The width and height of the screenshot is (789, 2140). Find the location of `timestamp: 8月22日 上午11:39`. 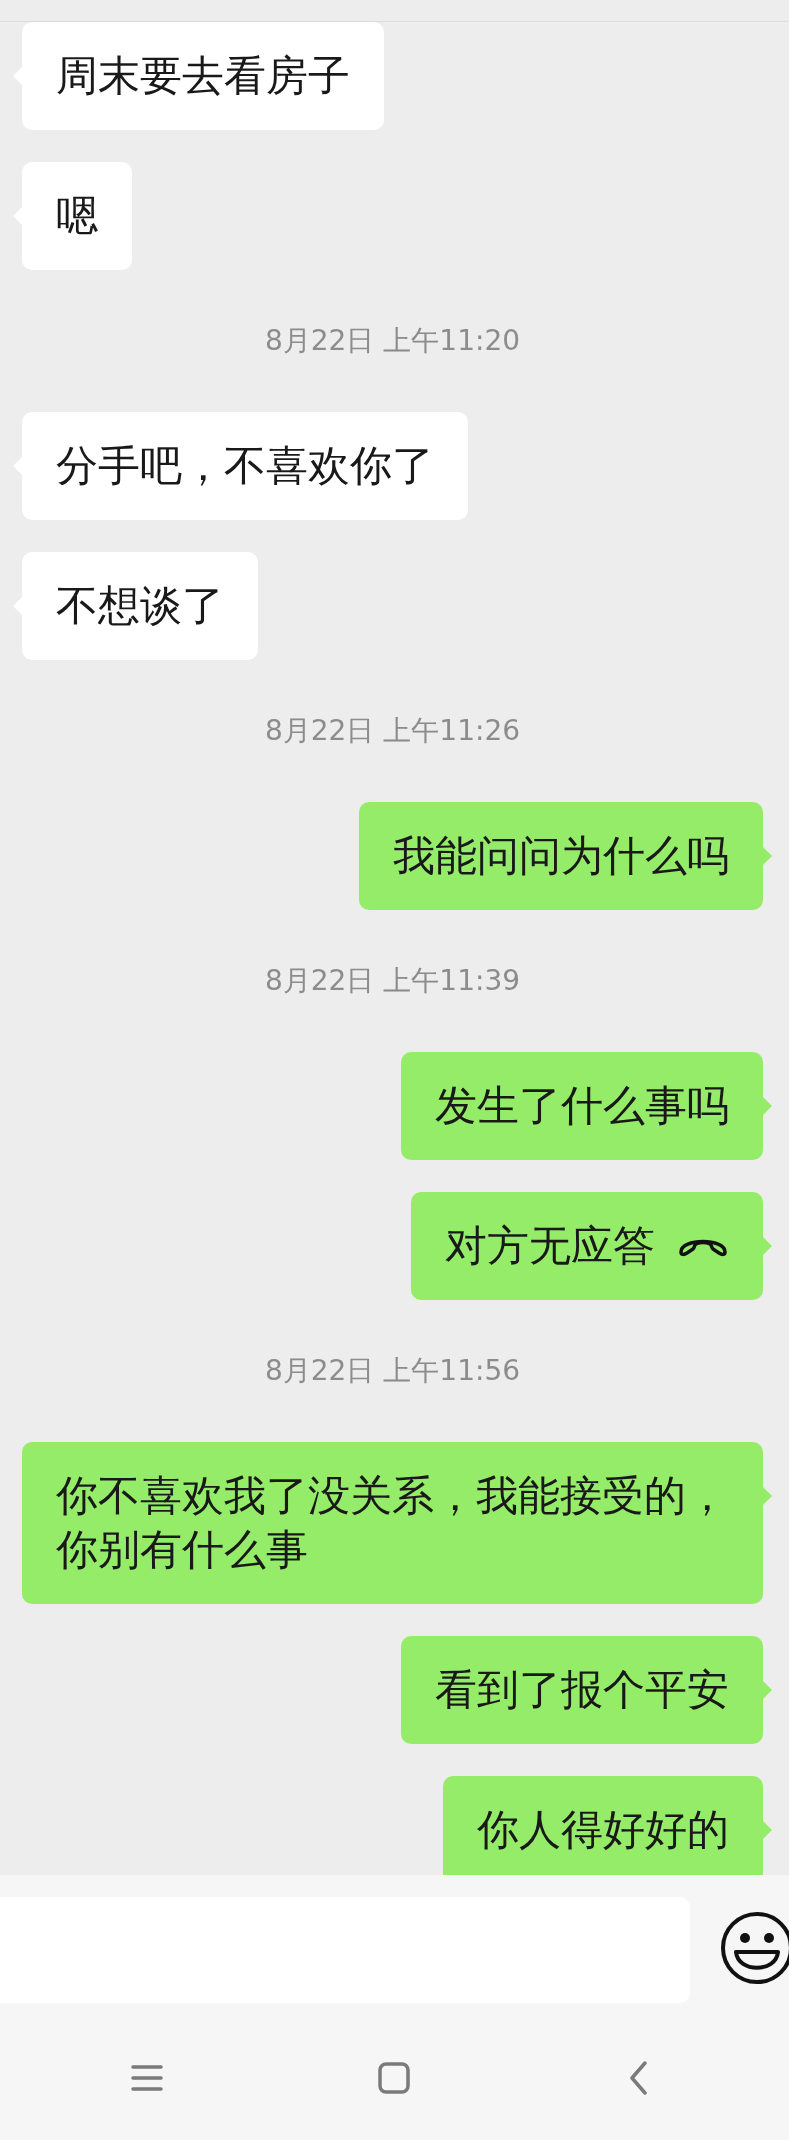

timestamp: 8月22日 上午11:39 is located at coordinates (392, 981).